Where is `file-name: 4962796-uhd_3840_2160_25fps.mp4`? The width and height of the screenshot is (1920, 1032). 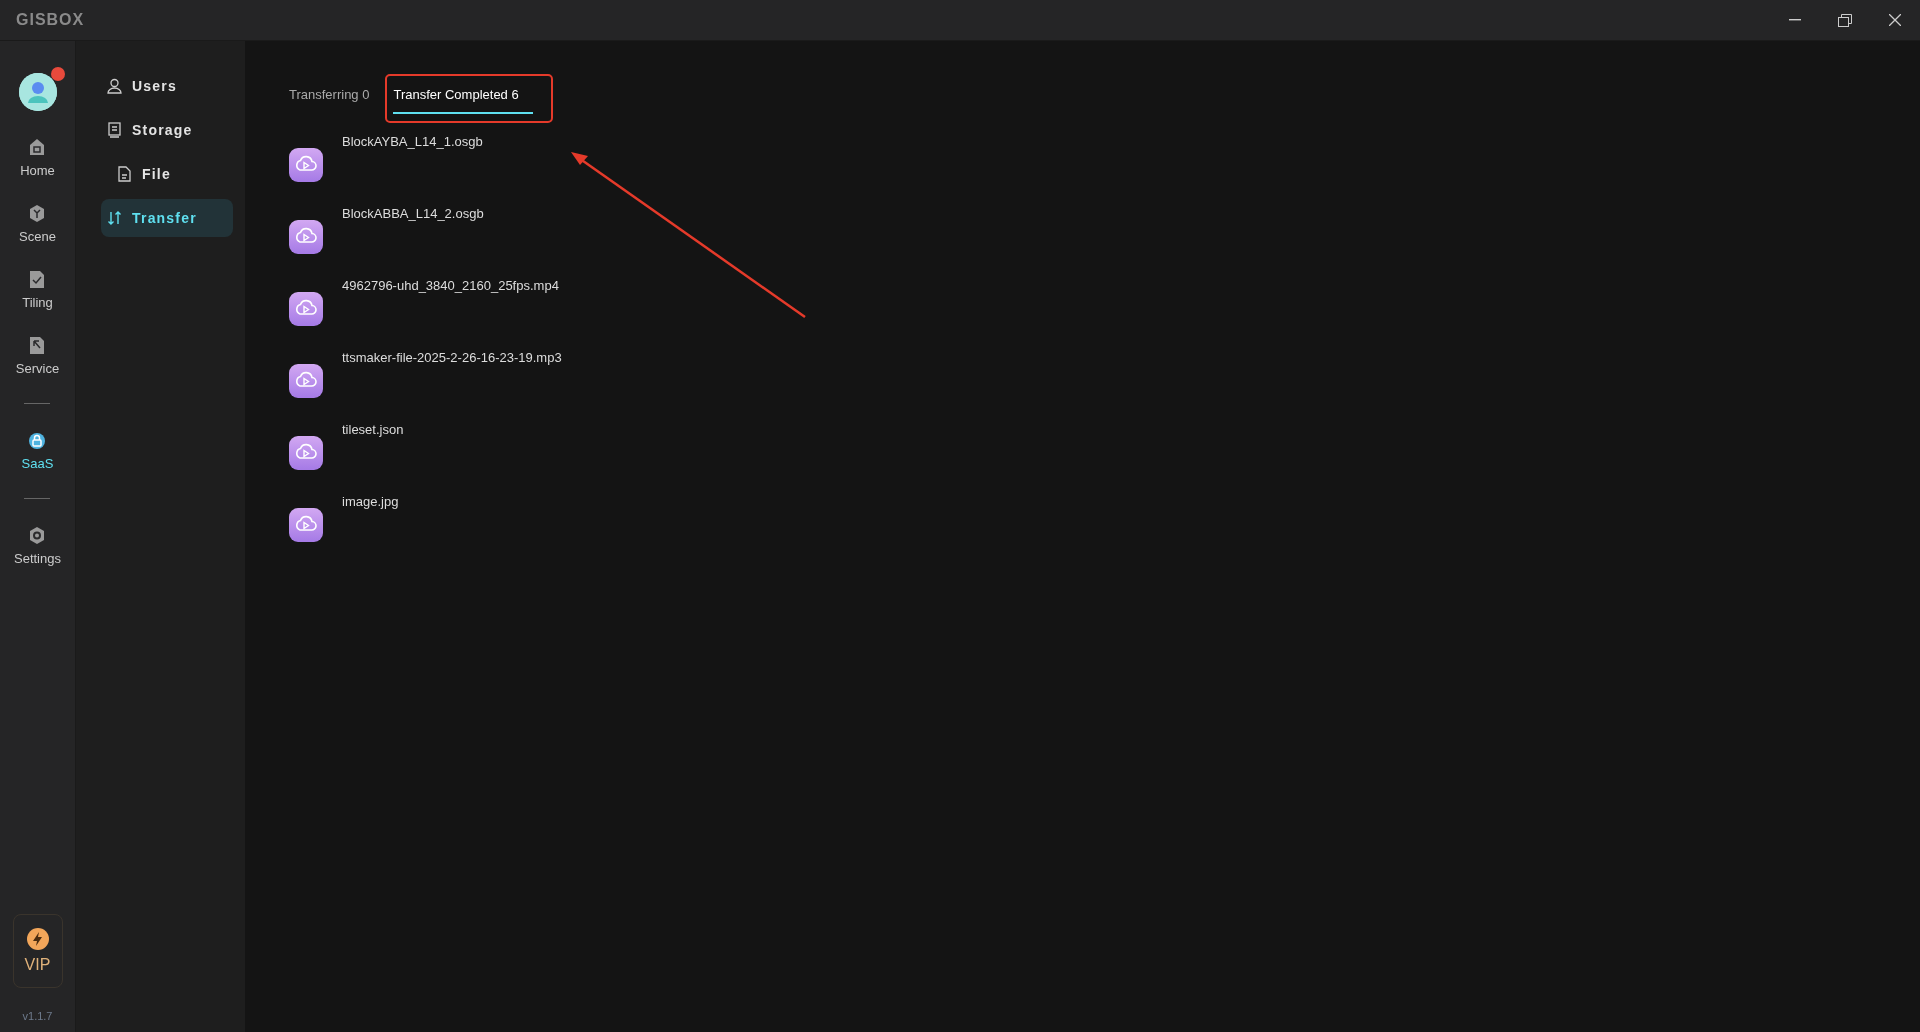 file-name: 4962796-uhd_3840_2160_25fps.mp4 is located at coordinates (450, 285).